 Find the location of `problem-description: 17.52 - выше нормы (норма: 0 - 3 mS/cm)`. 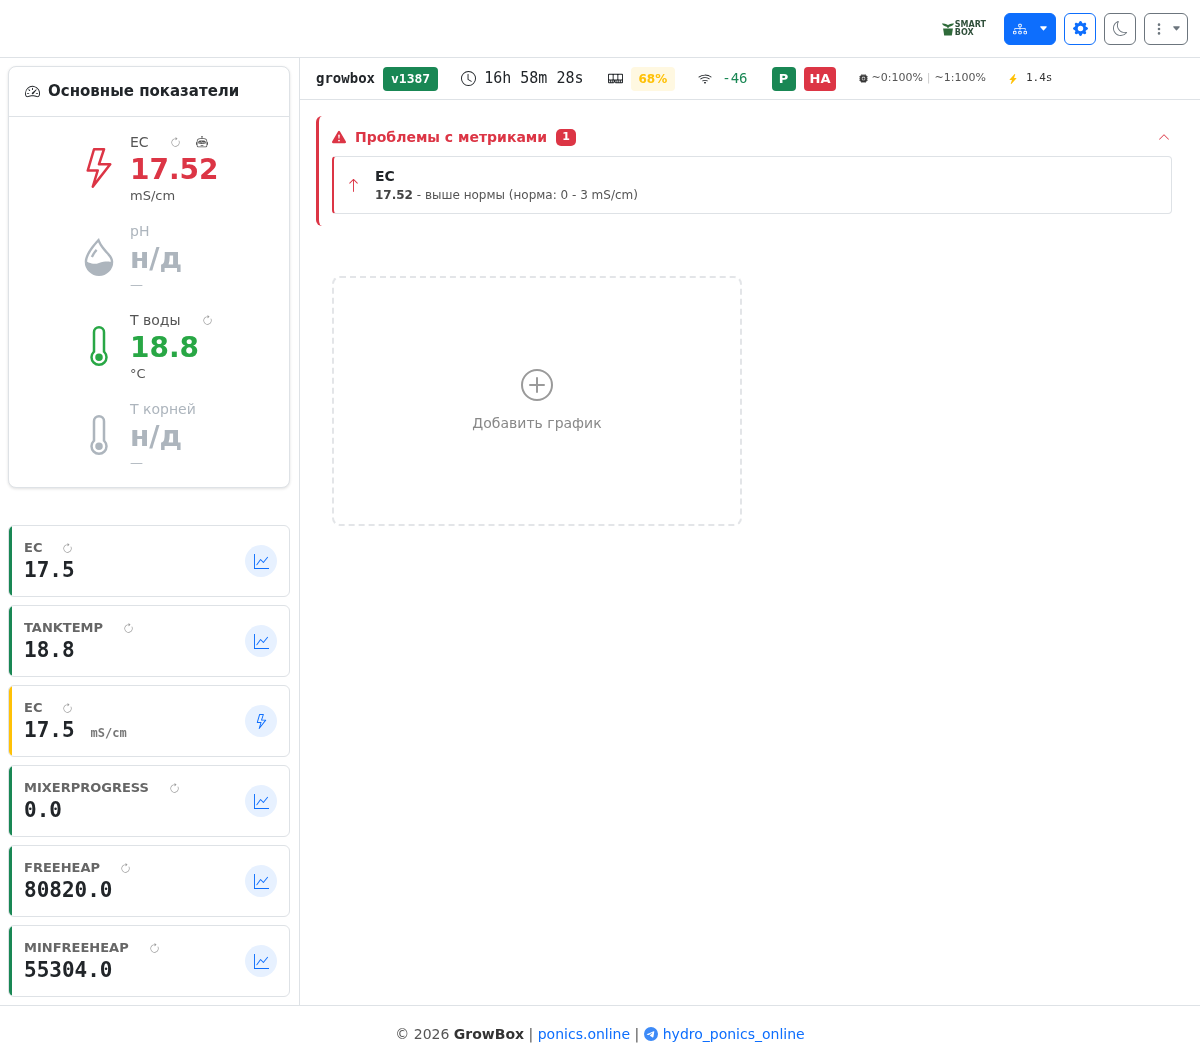

problem-description: 17.52 - выше нормы (норма: 0 - 3 mS/cm) is located at coordinates (506, 195).